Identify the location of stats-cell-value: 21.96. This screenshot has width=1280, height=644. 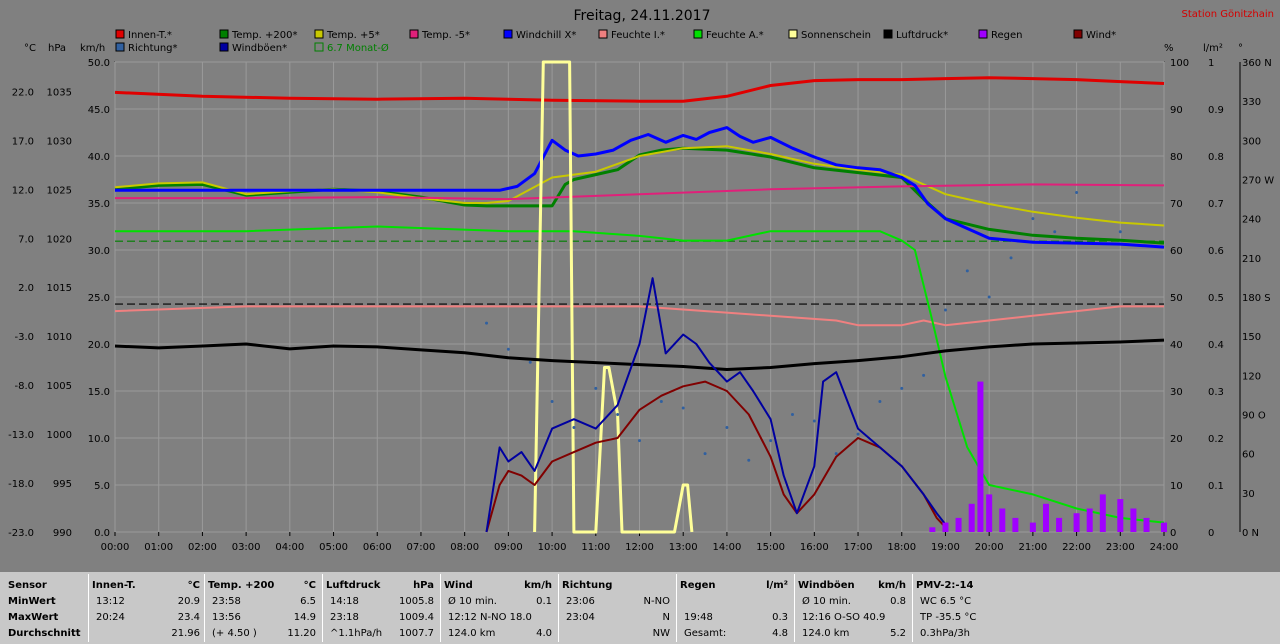
(185, 633).